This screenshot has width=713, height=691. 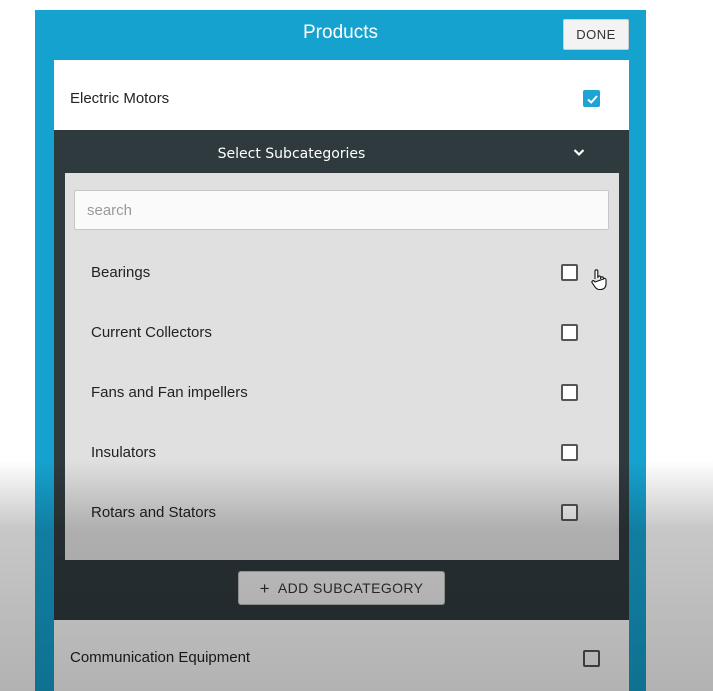 I want to click on plus-icon: +, so click(x=264, y=588).